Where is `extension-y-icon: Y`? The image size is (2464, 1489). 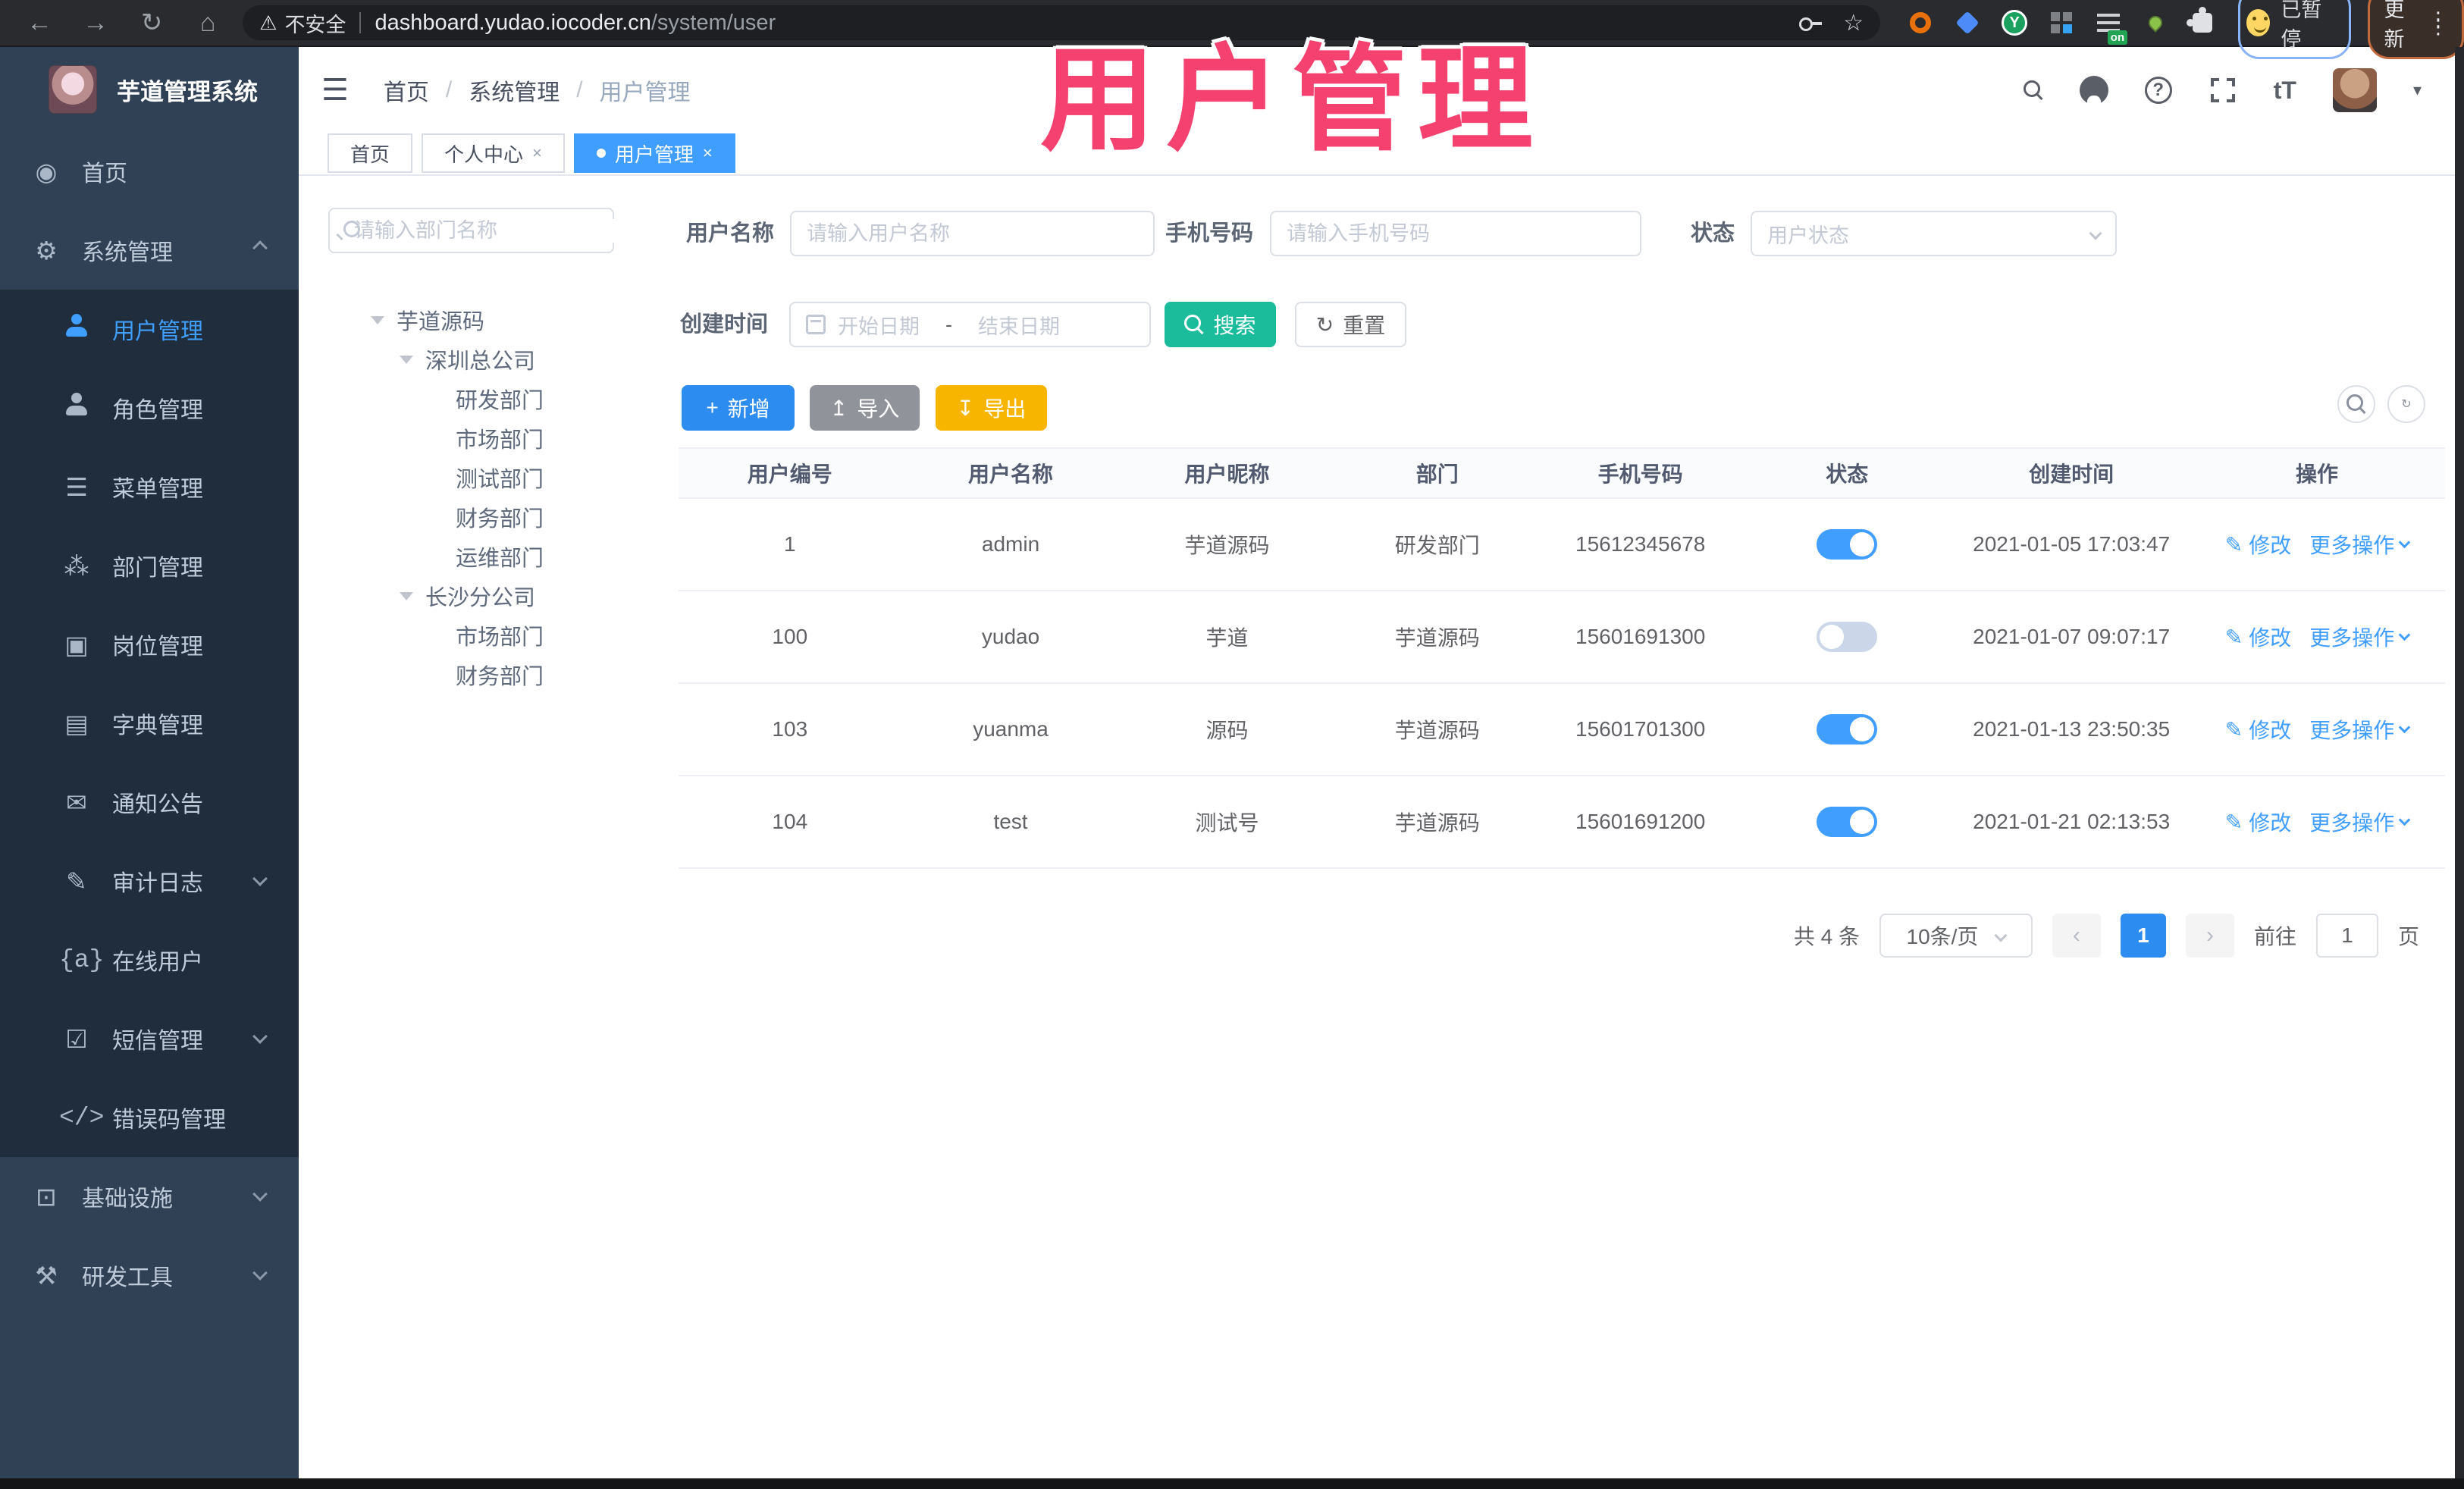
extension-y-icon: Y is located at coordinates (2015, 23).